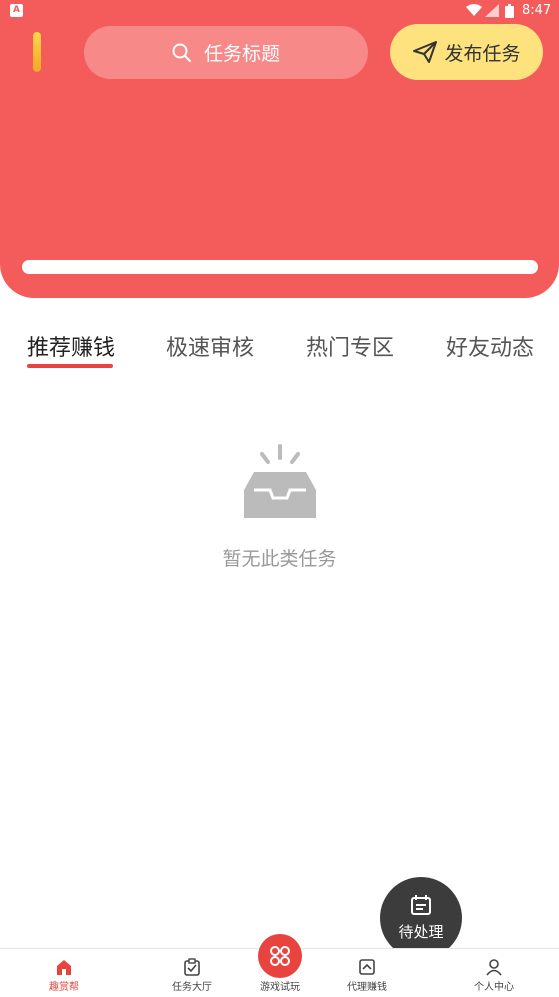 The image size is (559, 997). What do you see at coordinates (474, 12) in the screenshot?
I see `wifi-icon` at bounding box center [474, 12].